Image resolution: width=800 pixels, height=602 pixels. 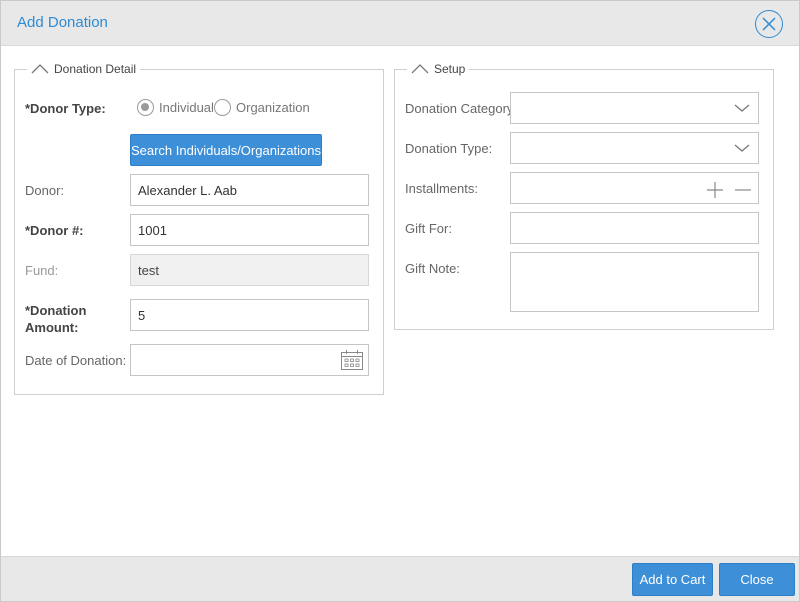 I want to click on minus-icon, so click(x=743, y=190).